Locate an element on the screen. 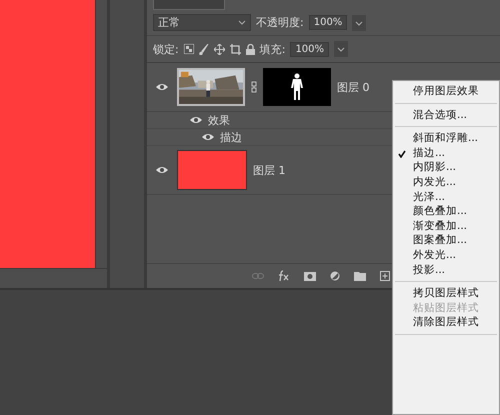  fill-field: 100% is located at coordinates (310, 49).